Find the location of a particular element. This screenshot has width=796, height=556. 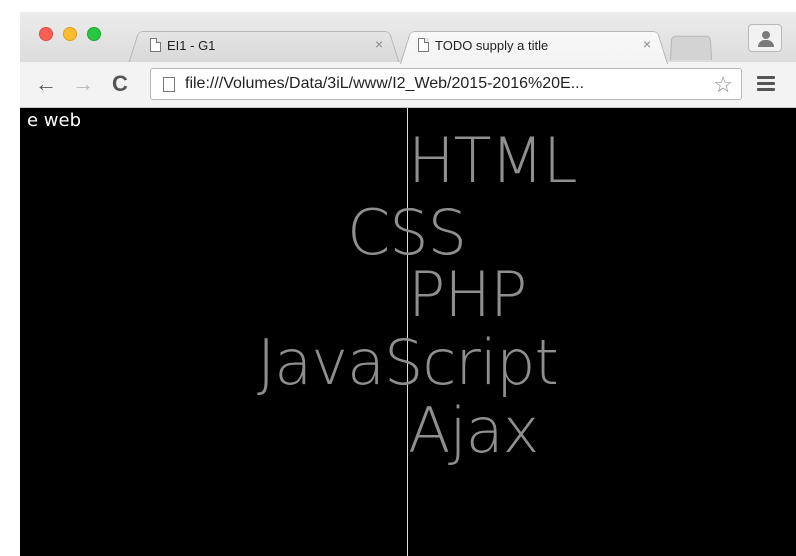

back-arrow-icon: ← is located at coordinates (46, 84).